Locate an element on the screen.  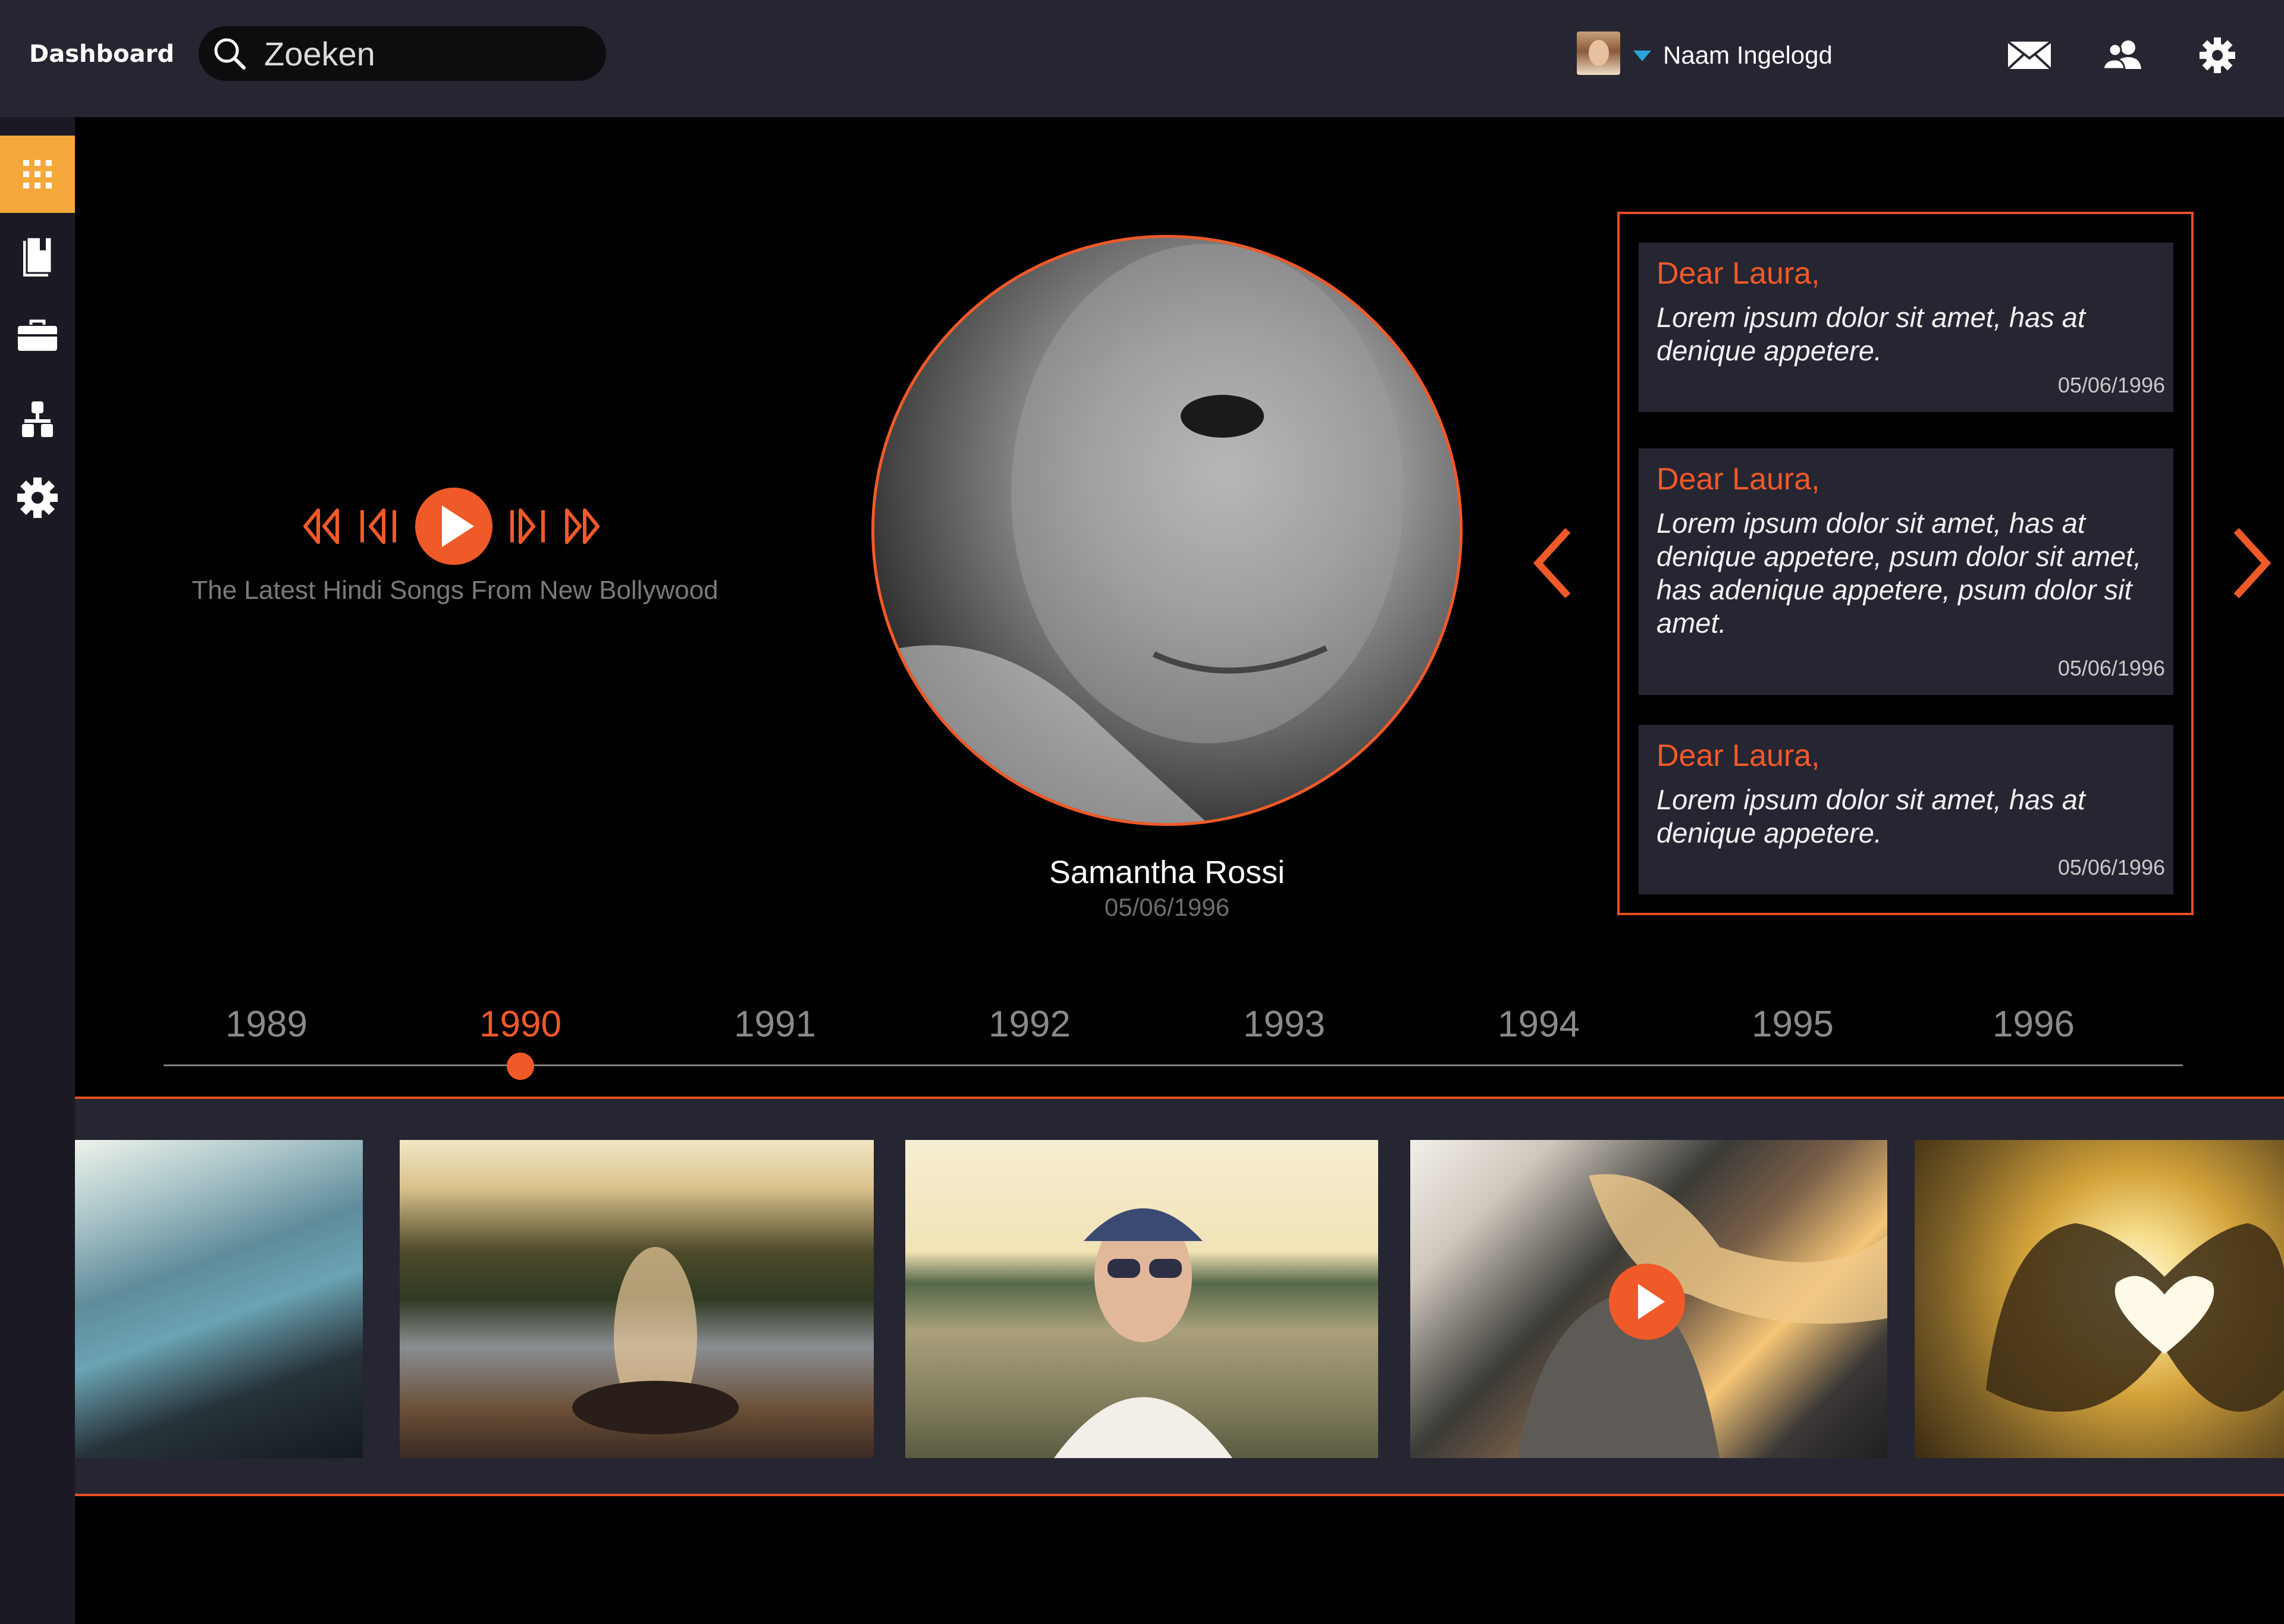
sidebar-item-briefcase is located at coordinates (38, 335).